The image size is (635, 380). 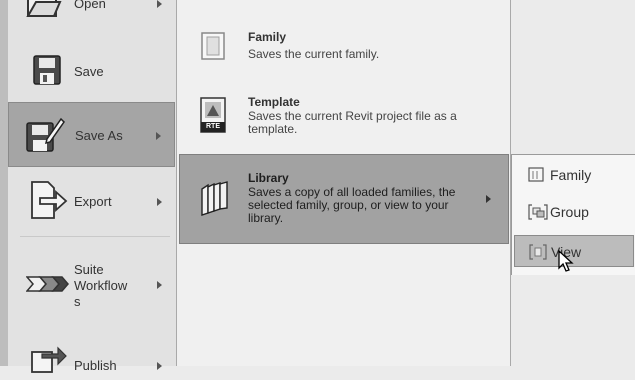 What do you see at coordinates (47, 286) in the screenshot?
I see `chevron-workflow-icon` at bounding box center [47, 286].